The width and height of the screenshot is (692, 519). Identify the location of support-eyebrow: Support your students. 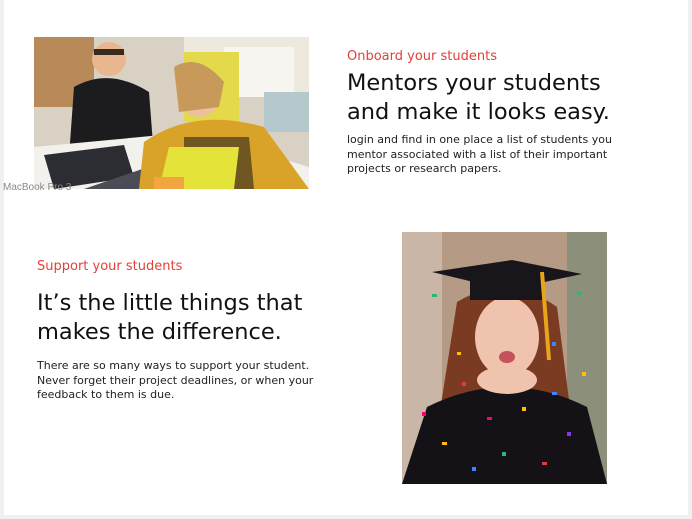
(110, 266).